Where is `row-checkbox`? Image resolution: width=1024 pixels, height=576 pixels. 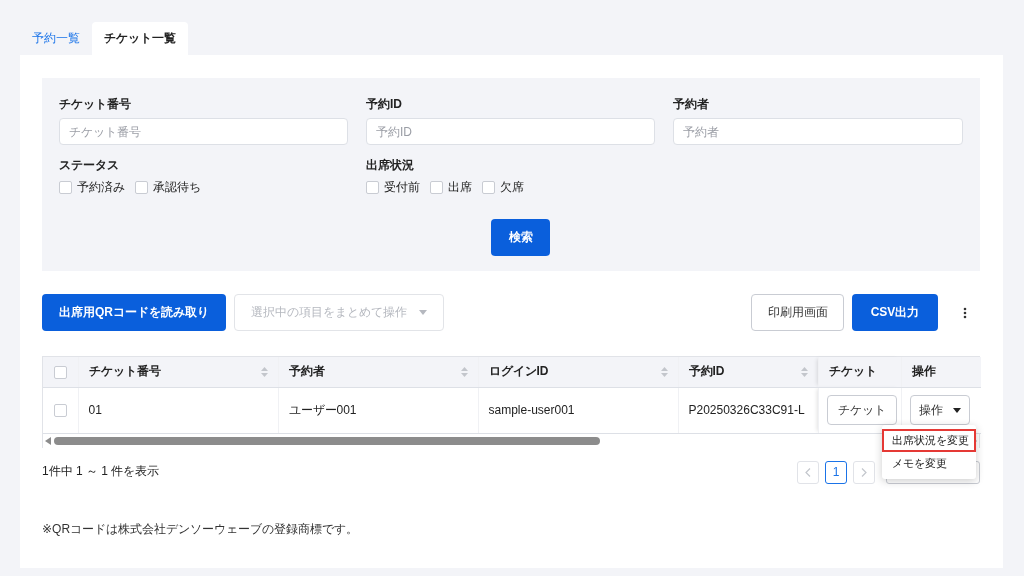
row-checkbox is located at coordinates (60, 411).